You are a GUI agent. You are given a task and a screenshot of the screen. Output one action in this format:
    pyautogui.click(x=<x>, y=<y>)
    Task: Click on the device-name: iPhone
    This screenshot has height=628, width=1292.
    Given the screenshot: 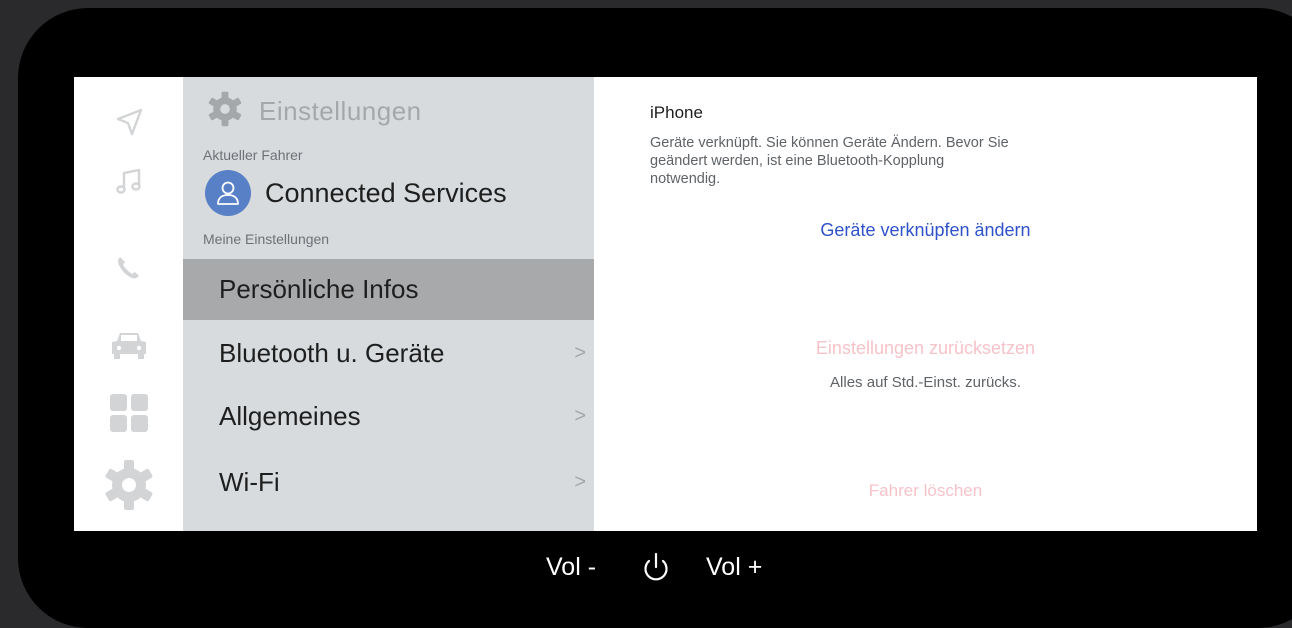 What is the action you would take?
    pyautogui.click(x=676, y=112)
    